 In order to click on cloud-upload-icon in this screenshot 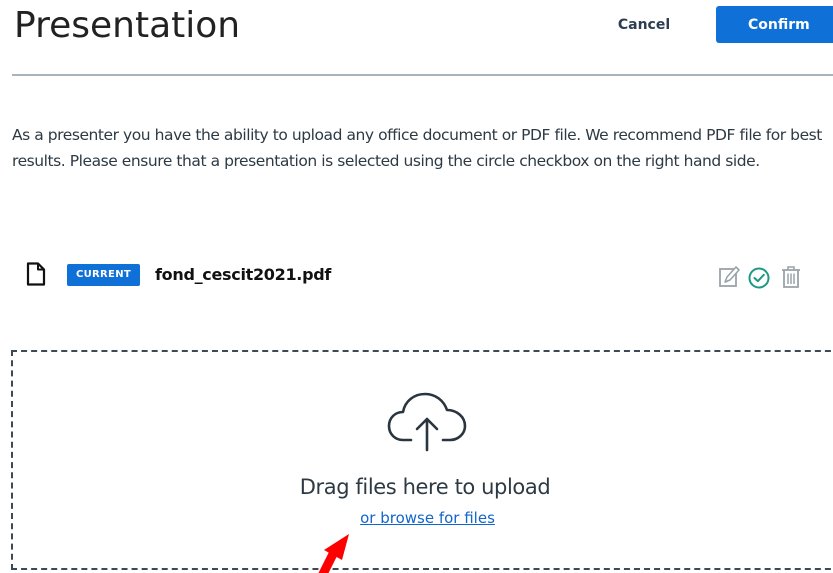, I will do `click(427, 422)`.